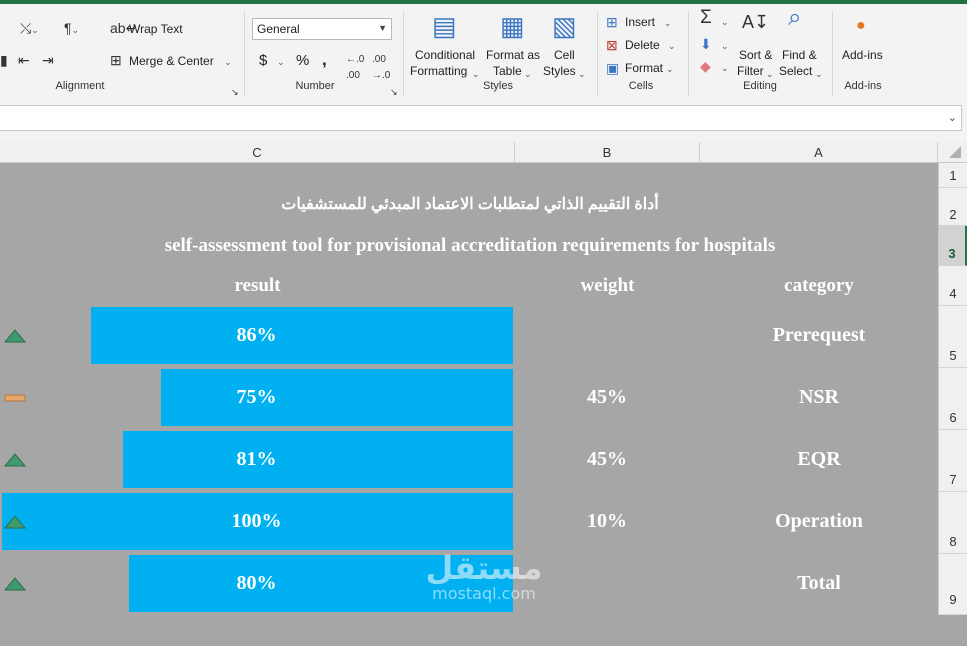  What do you see at coordinates (799, 55) in the screenshot?
I see `find-select-label-1: Find &` at bounding box center [799, 55].